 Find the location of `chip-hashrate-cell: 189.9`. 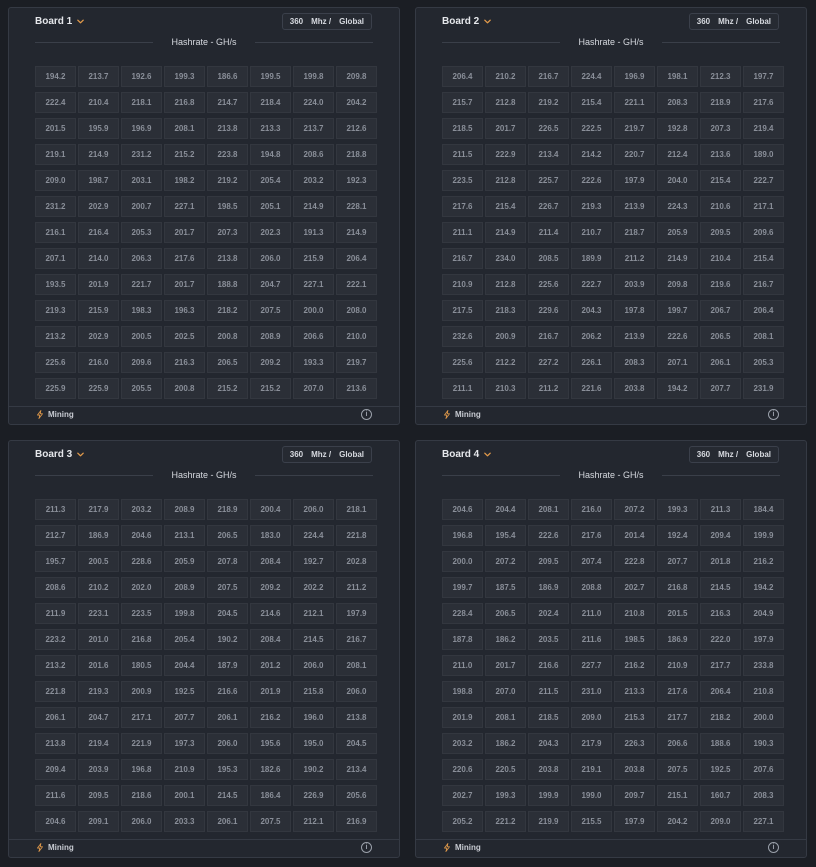

chip-hashrate-cell: 189.9 is located at coordinates (591, 258).